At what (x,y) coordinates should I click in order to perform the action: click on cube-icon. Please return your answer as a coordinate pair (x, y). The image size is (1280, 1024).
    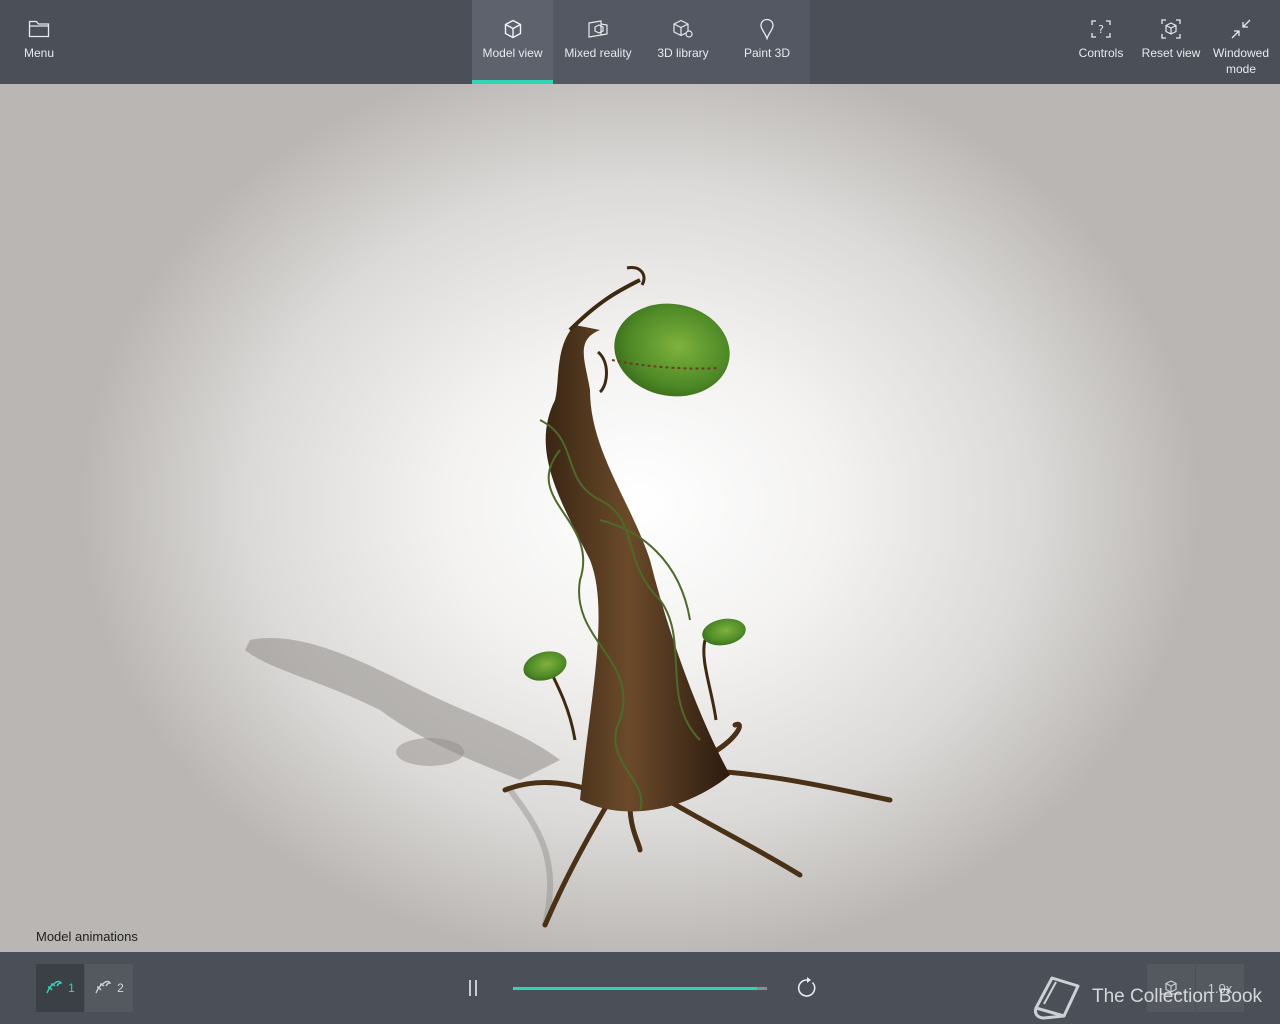
    Looking at the image, I should click on (513, 29).